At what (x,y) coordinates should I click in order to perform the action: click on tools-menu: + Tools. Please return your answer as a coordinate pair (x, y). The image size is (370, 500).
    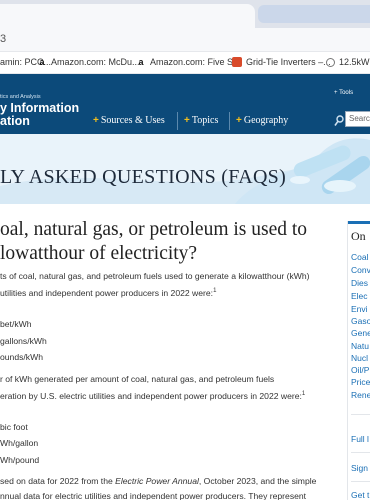
    Looking at the image, I should click on (343, 93).